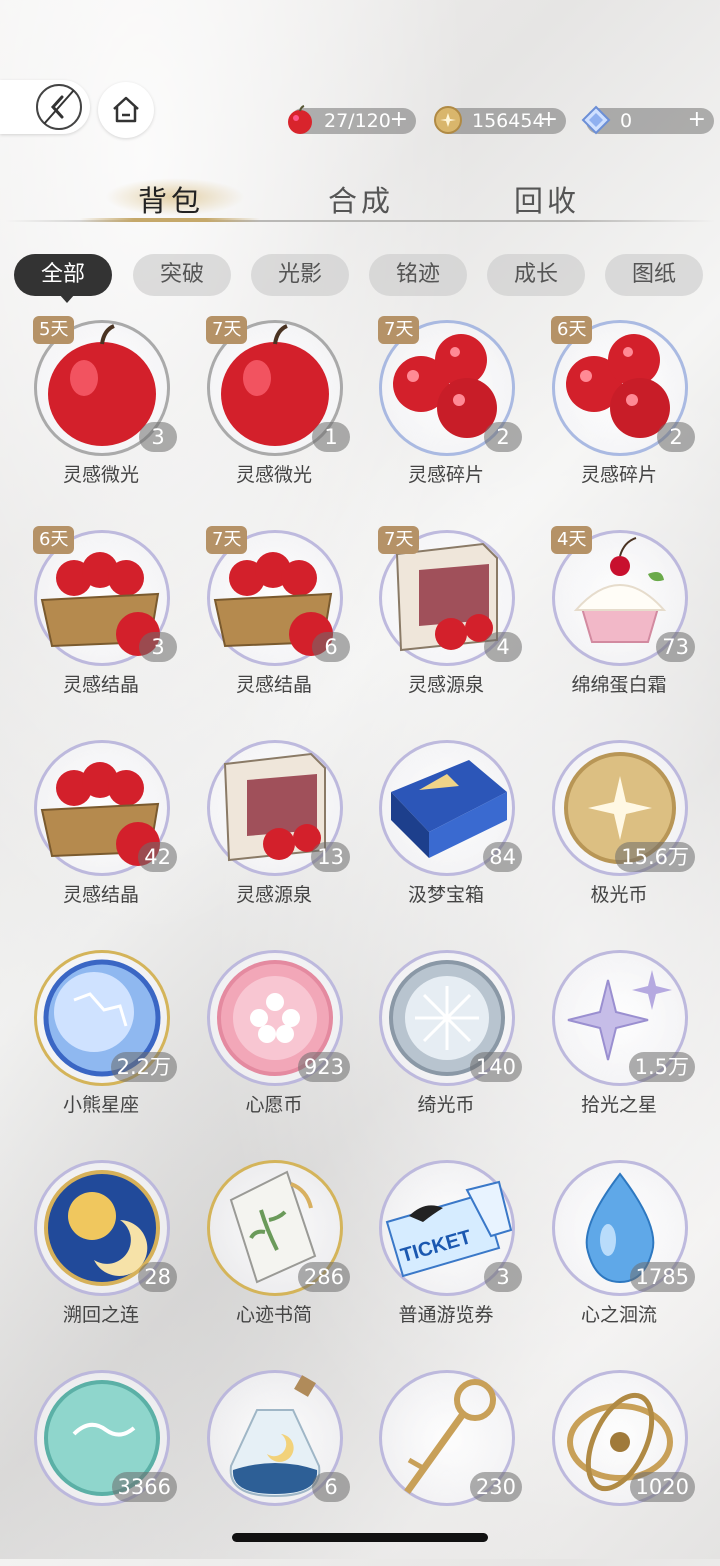 This screenshot has width=720, height=1566. I want to click on item-name: 汲梦宝箱, so click(445, 895).